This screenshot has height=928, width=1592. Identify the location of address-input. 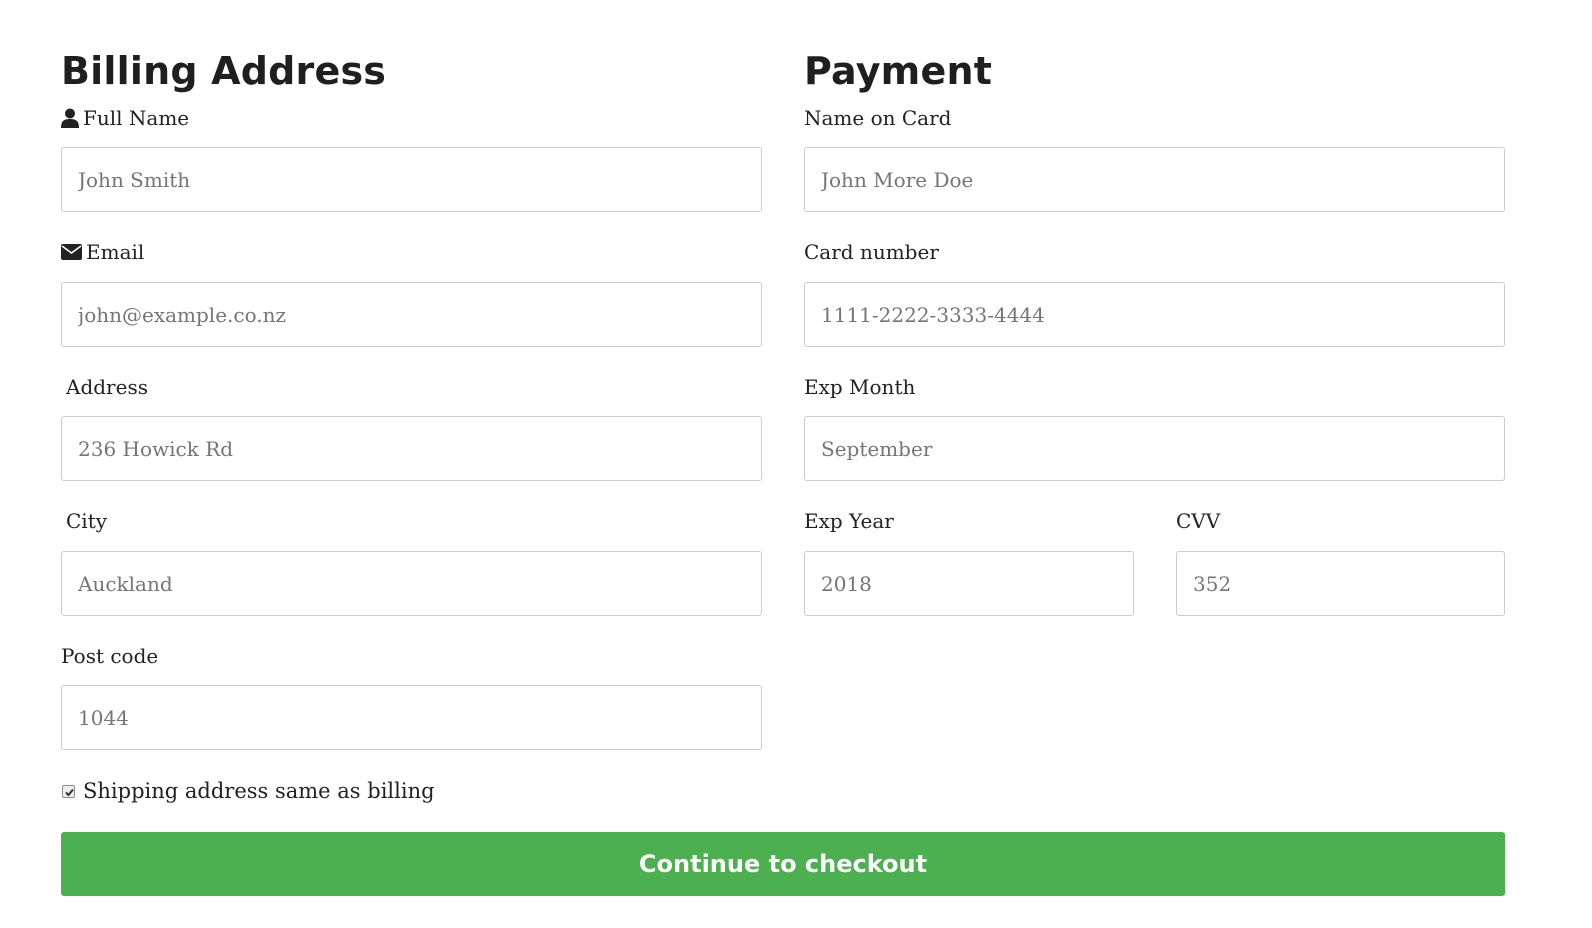
(411, 448).